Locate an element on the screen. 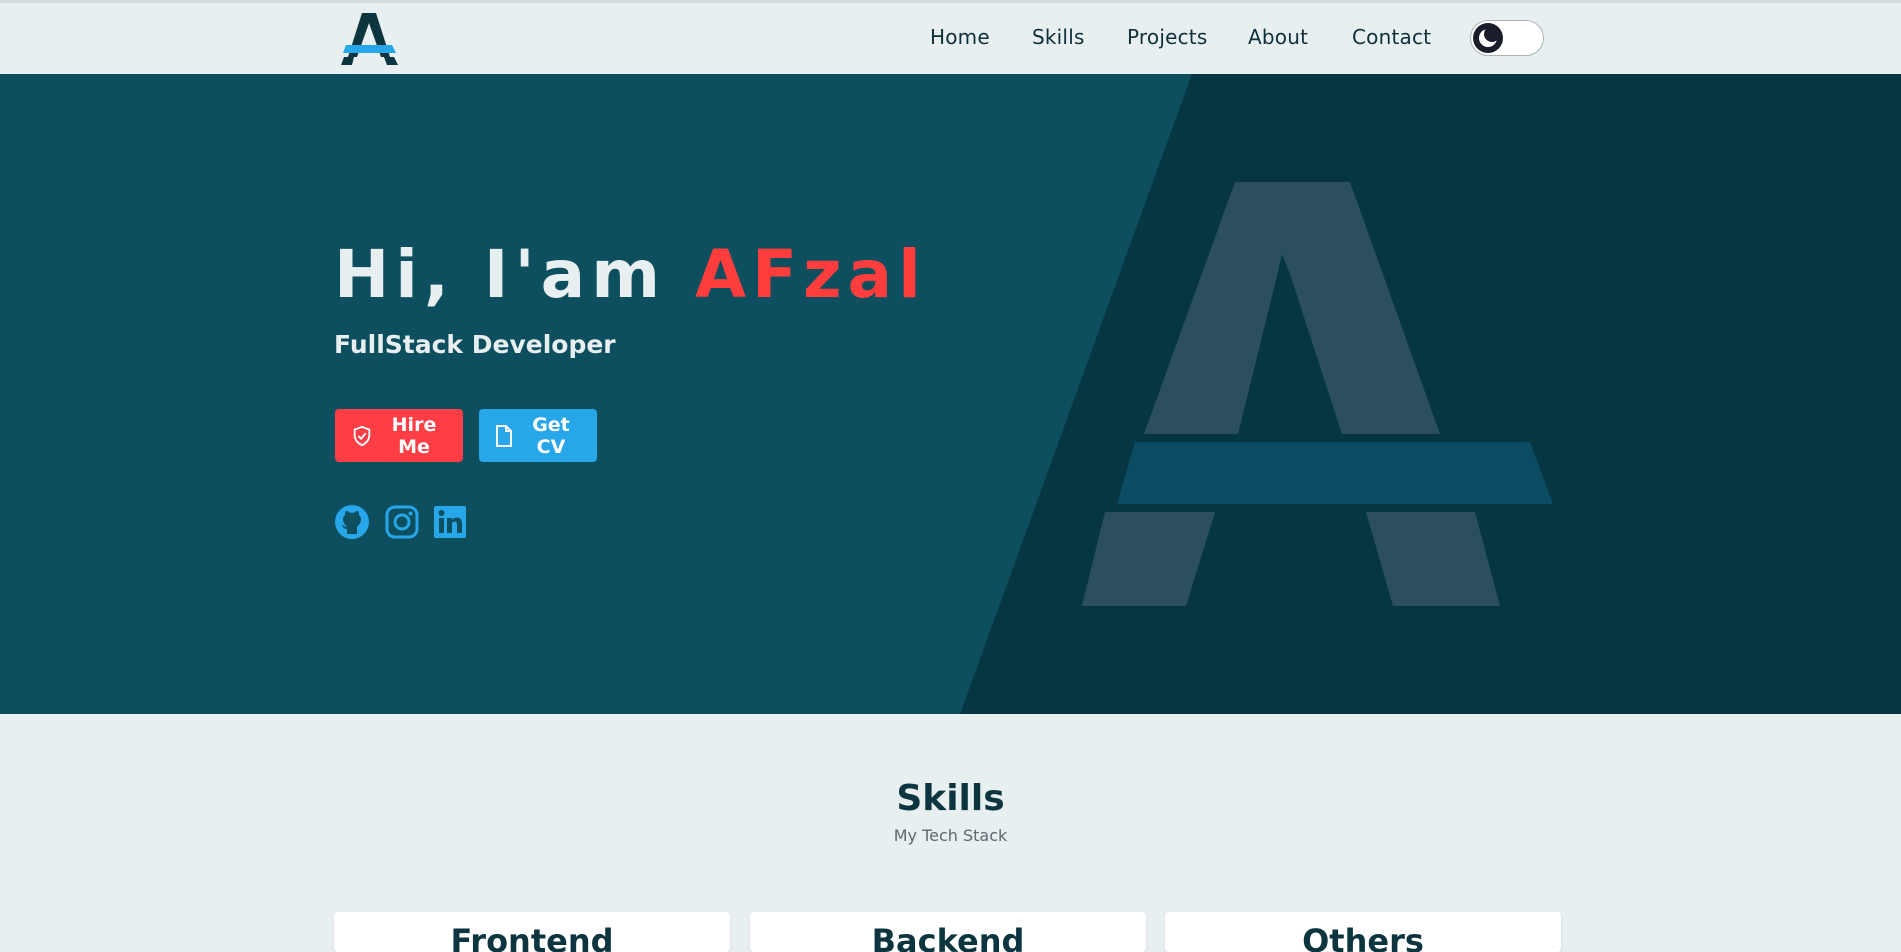  theme-toggle is located at coordinates (1507, 38).